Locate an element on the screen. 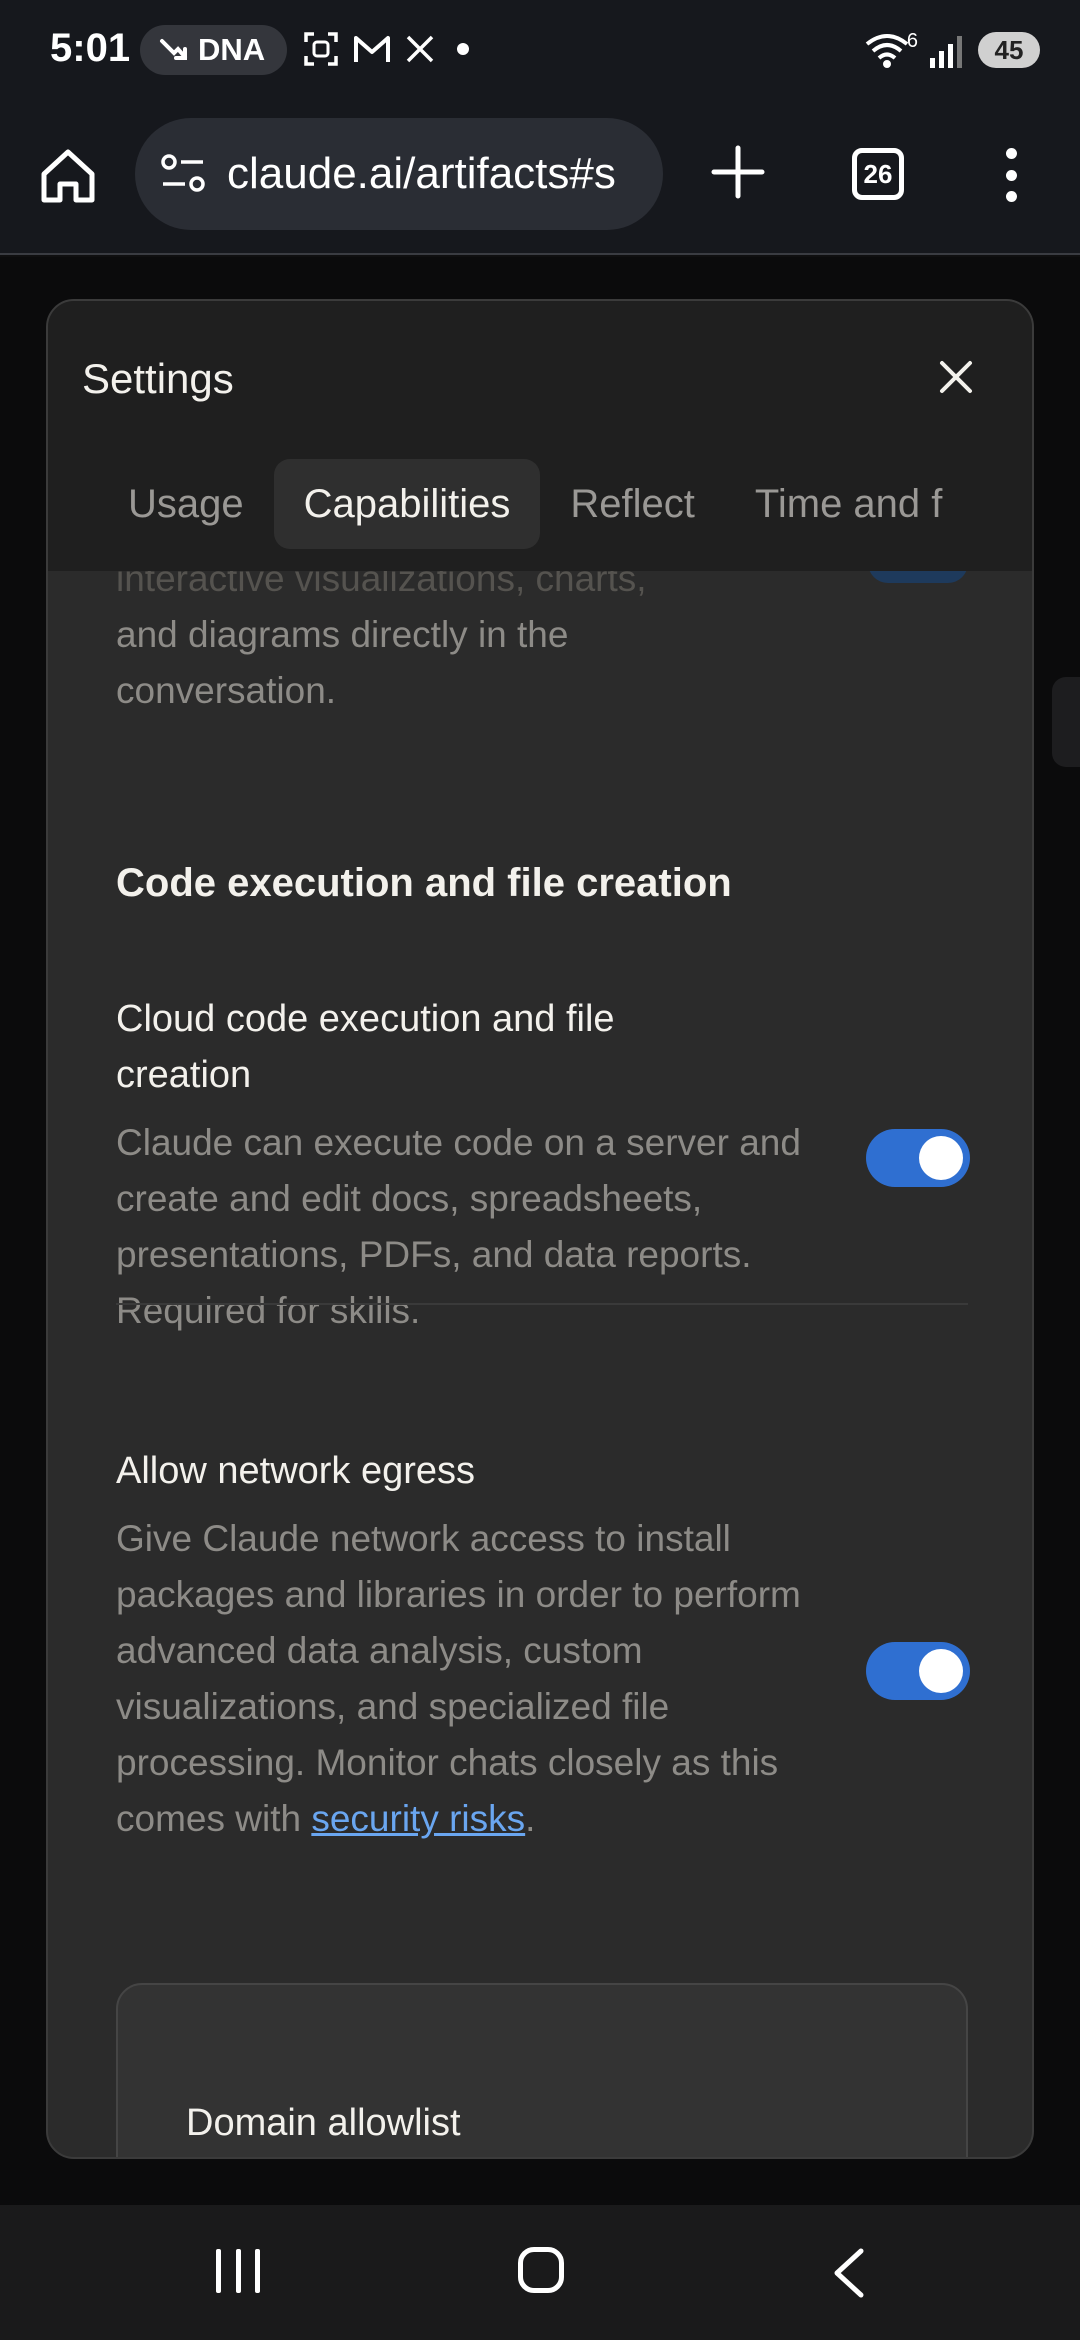  domain-allowlist-title: Domain allowlist is located at coordinates (323, 2123).